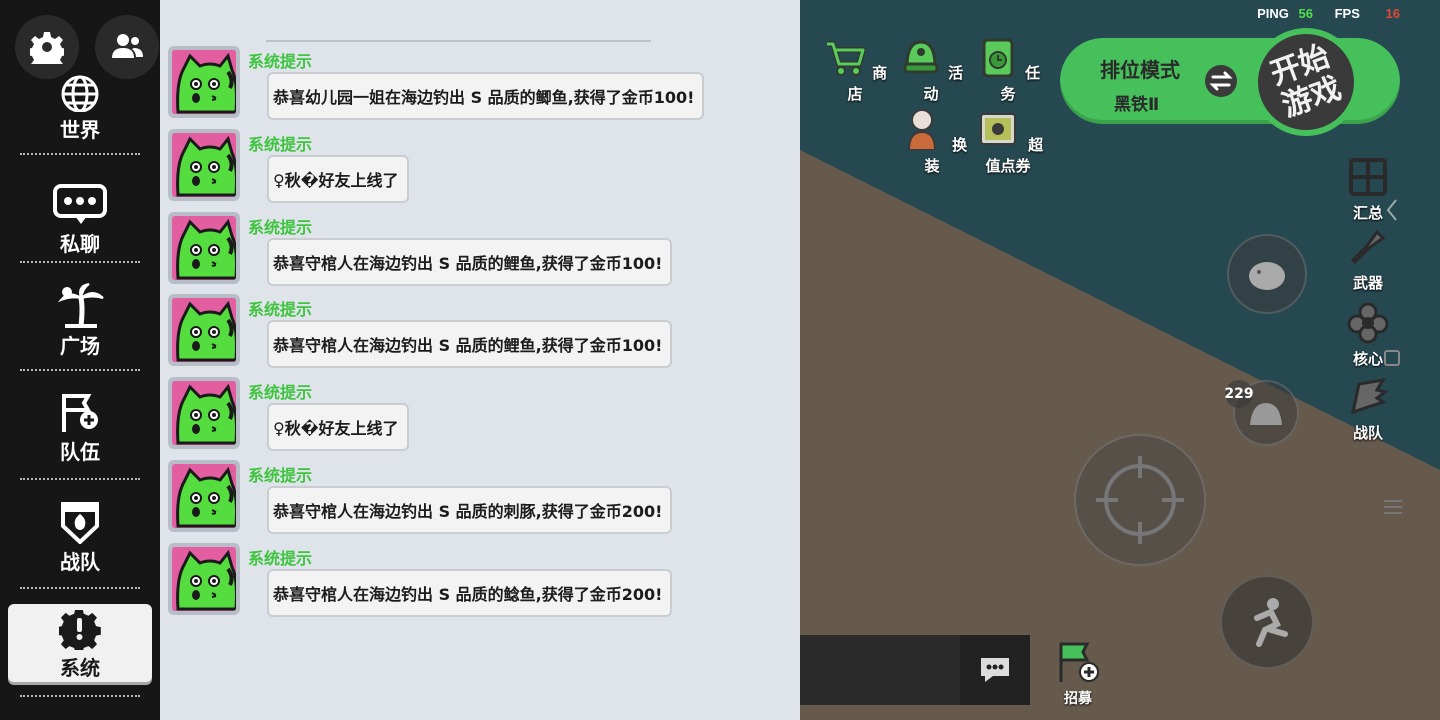  Describe the element at coordinates (80, 523) in the screenshot. I see `shield-crest-icon` at that location.